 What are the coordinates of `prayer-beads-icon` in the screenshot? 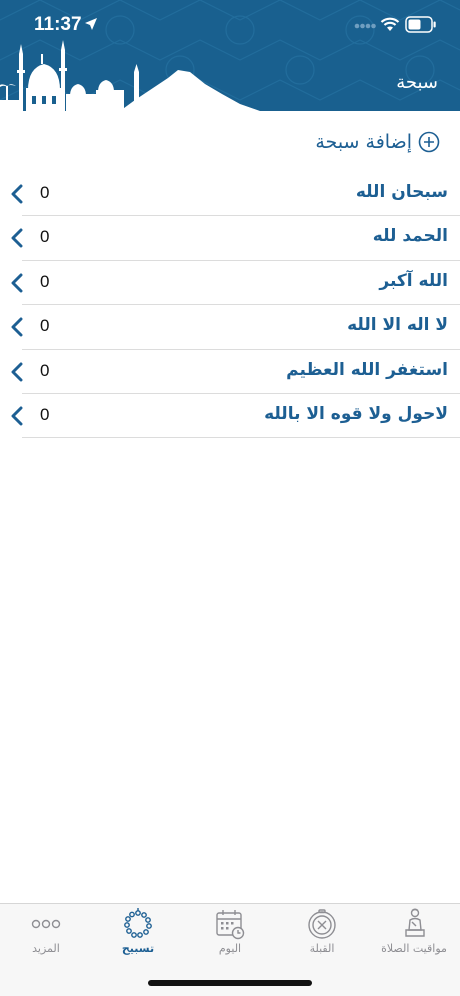 It's located at (138, 923).